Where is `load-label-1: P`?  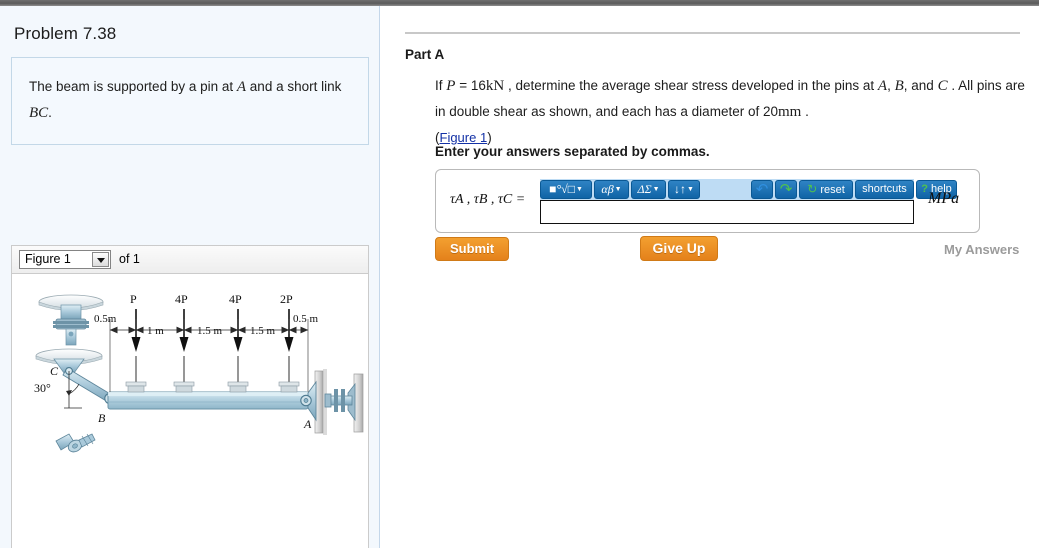 load-label-1: P is located at coordinates (133, 299).